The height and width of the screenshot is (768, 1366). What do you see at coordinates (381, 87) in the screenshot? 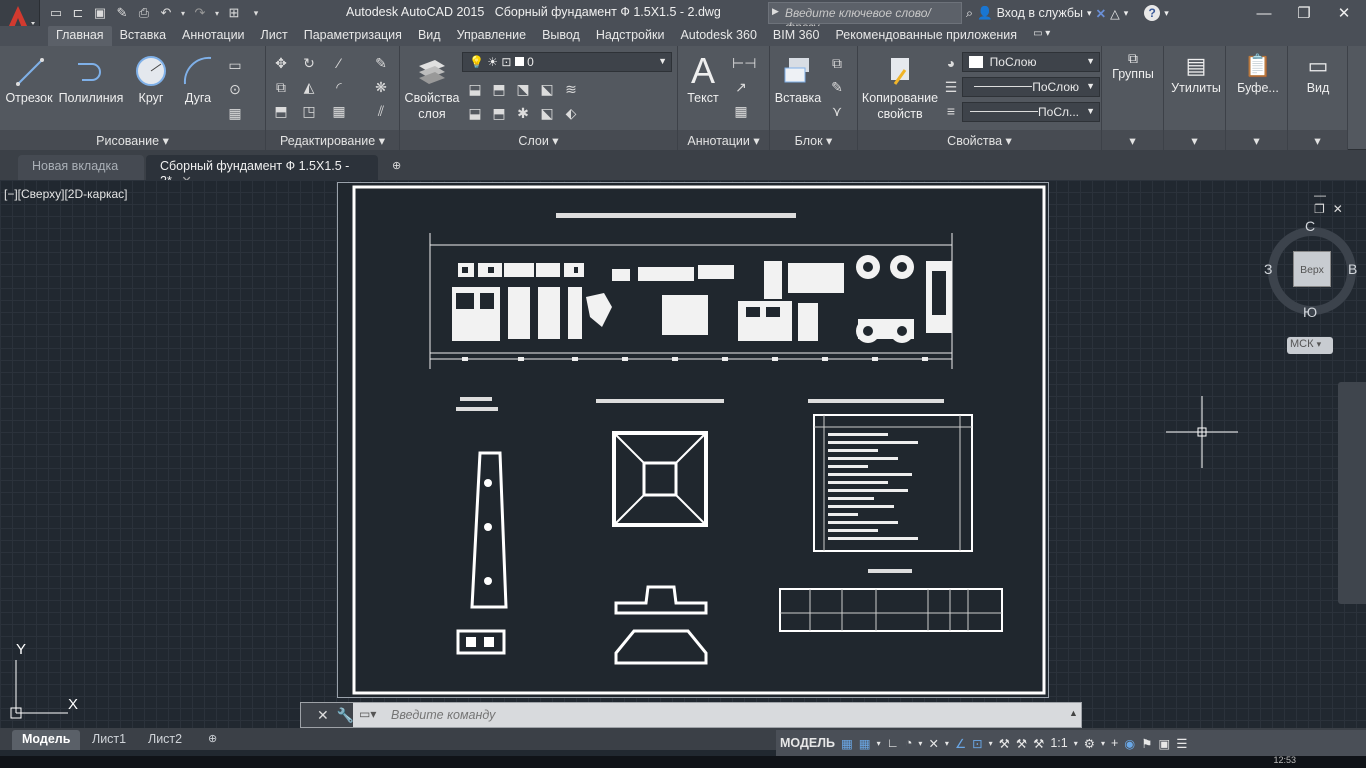
I see `explode-icon: ❋` at bounding box center [381, 87].